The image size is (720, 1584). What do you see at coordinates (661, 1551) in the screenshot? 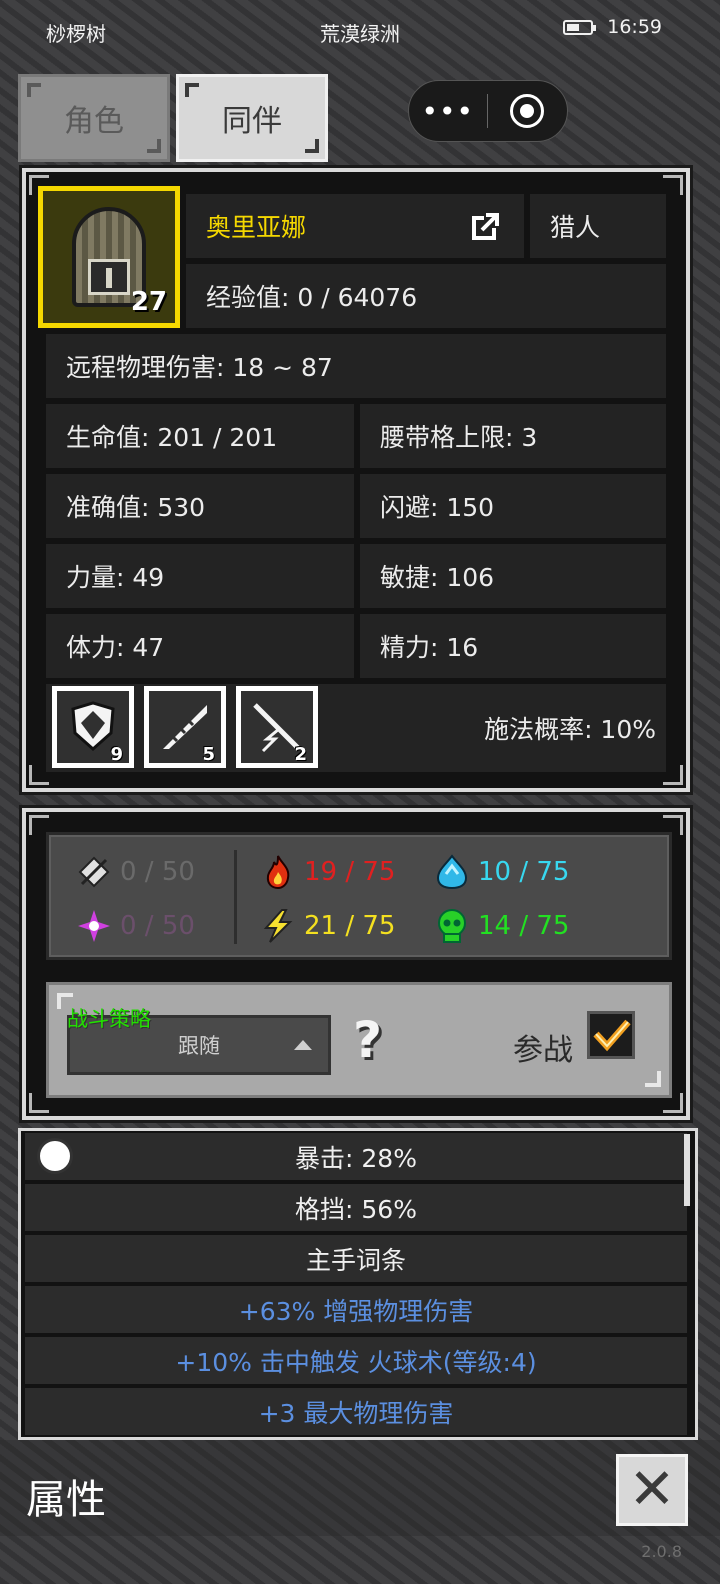
I see `version-label: 2.0.8` at bounding box center [661, 1551].